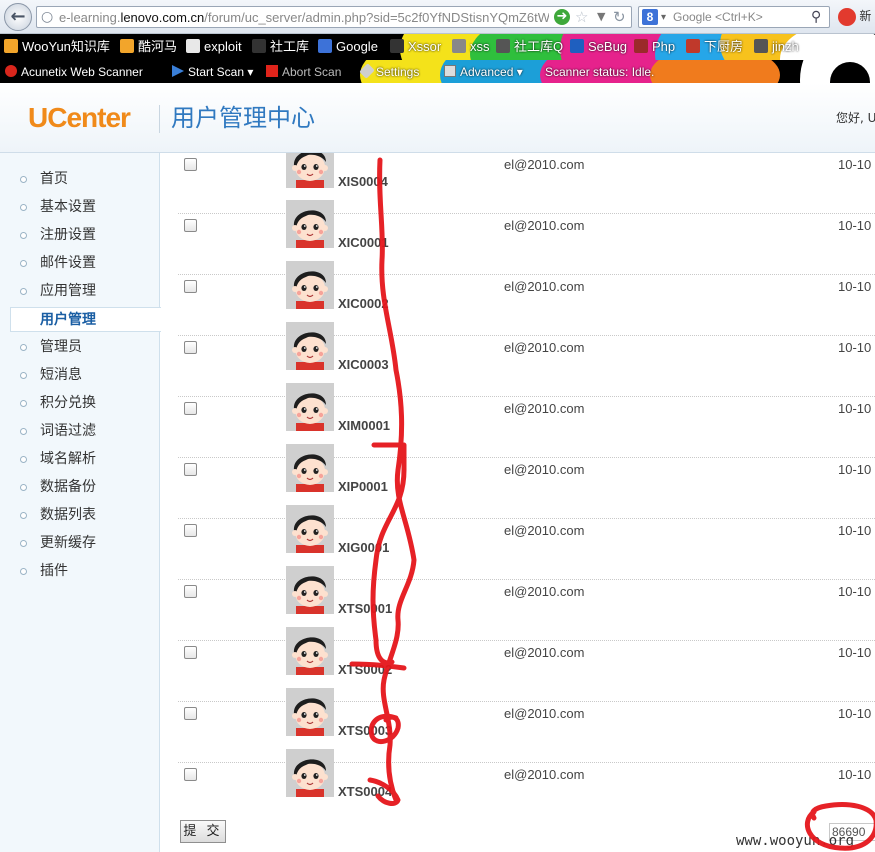  Describe the element at coordinates (79, 118) in the screenshot. I see `ucenter-logo: UCenter` at that location.